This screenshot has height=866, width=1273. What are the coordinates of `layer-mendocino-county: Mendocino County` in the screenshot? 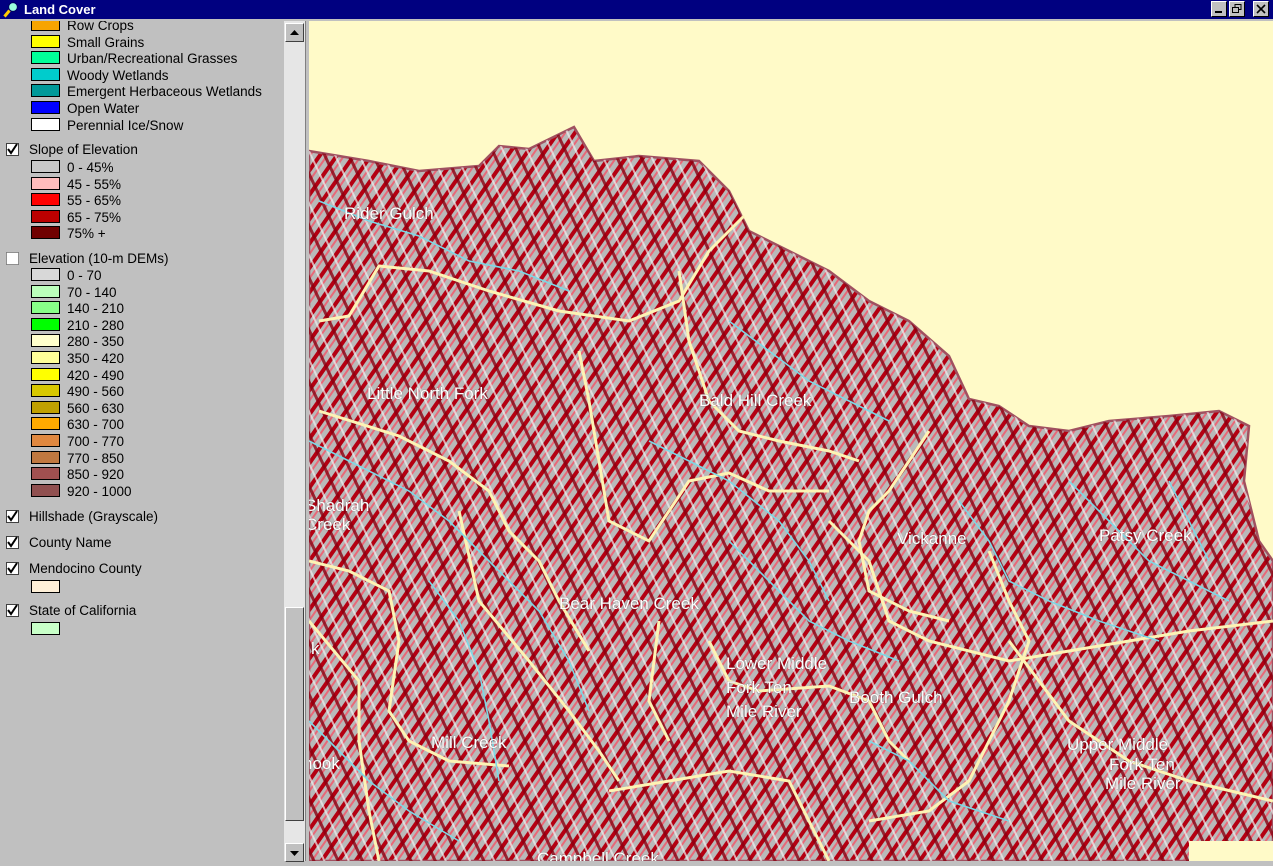 It's located at (141, 570).